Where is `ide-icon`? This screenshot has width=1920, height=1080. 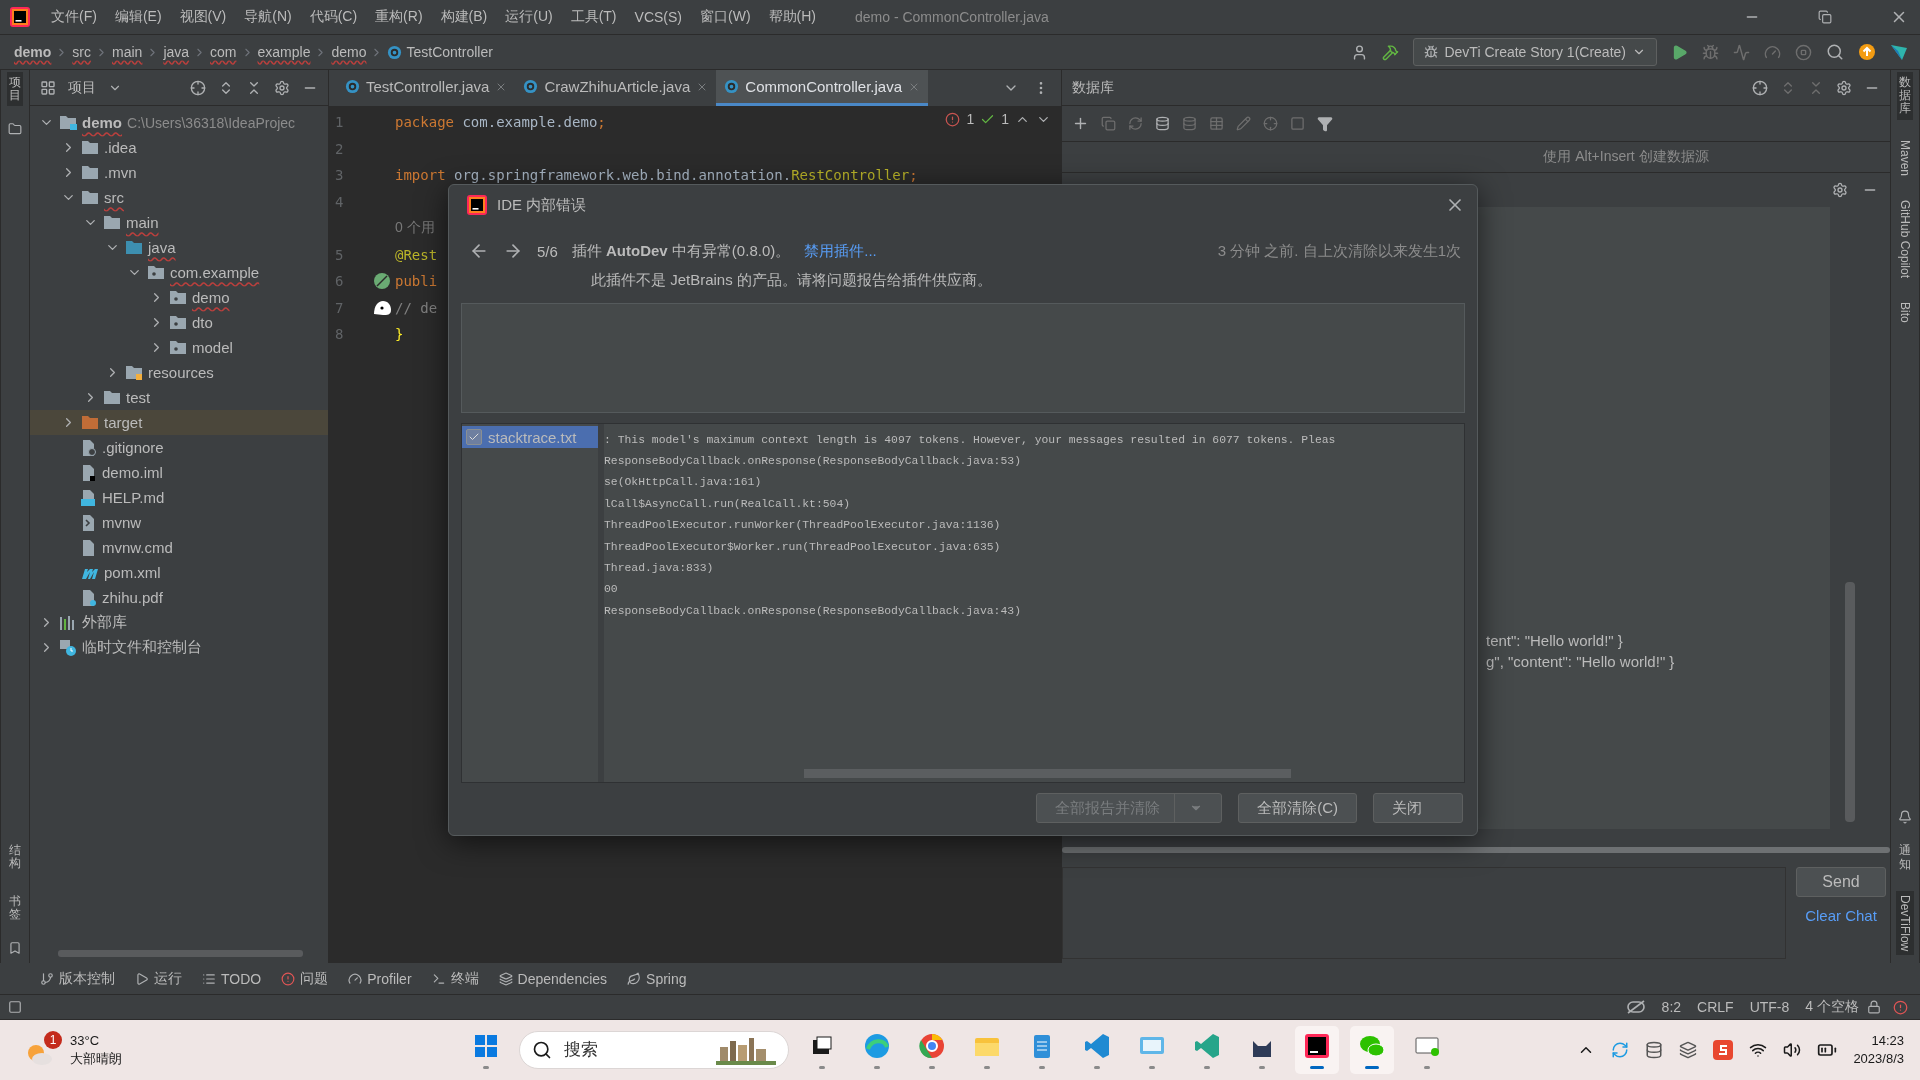
ide-icon is located at coordinates (1317, 1050).